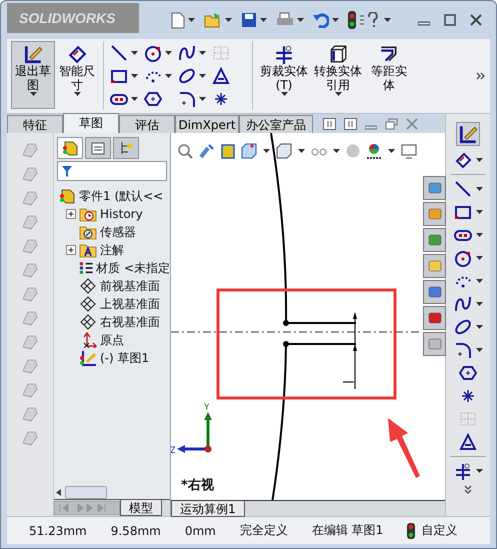 Image resolution: width=497 pixels, height=549 pixels. What do you see at coordinates (207, 151) in the screenshot?
I see `previous-view-icon` at bounding box center [207, 151].